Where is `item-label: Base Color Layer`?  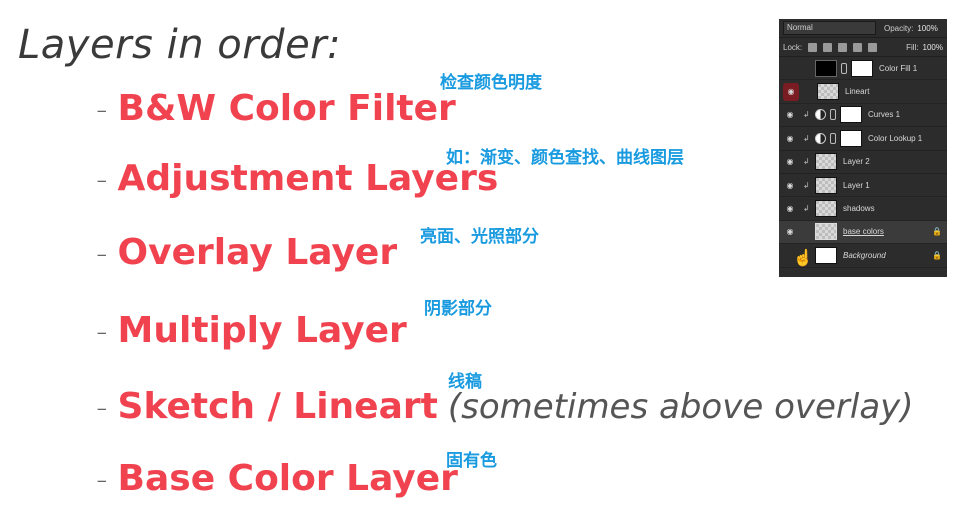
item-label: Base Color Layer is located at coordinates (287, 478).